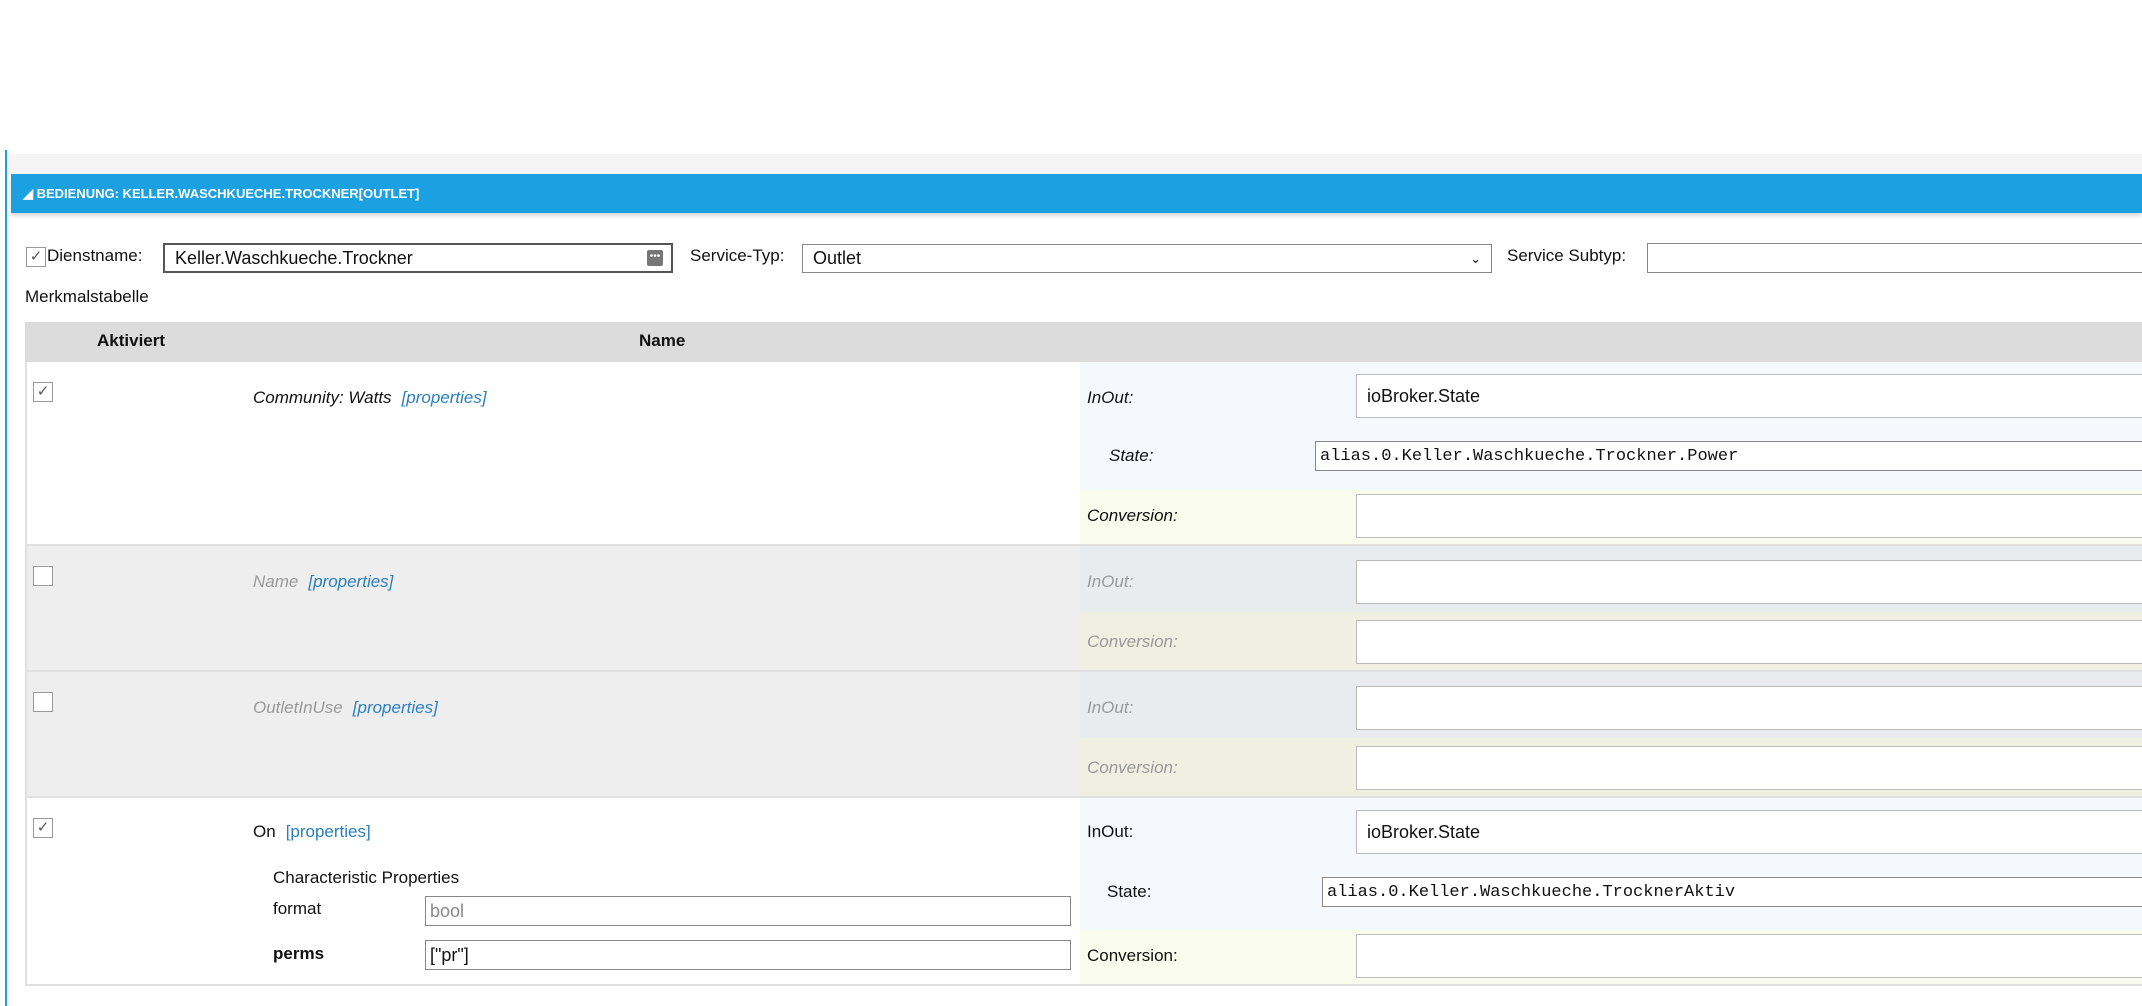 Image resolution: width=2142 pixels, height=1006 pixels. I want to click on service-name-checkbox: ✓, so click(36, 257).